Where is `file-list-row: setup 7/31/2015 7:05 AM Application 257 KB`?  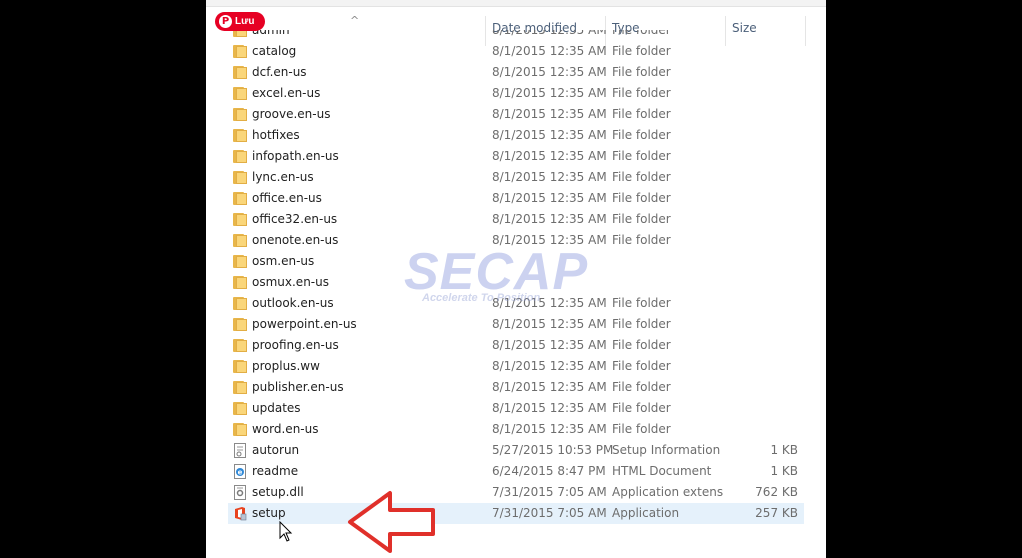
file-list-row: setup 7/31/2015 7:05 AM Application 257 KB is located at coordinates (516, 513).